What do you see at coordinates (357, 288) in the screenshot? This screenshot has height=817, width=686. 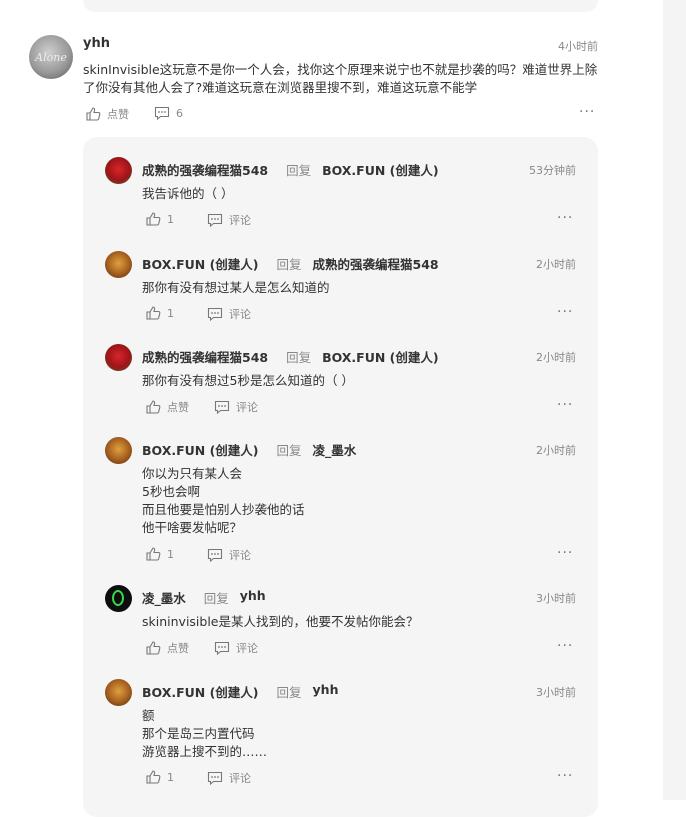 I see `reply-content: 那你有没有想过某人是怎么知道的` at bounding box center [357, 288].